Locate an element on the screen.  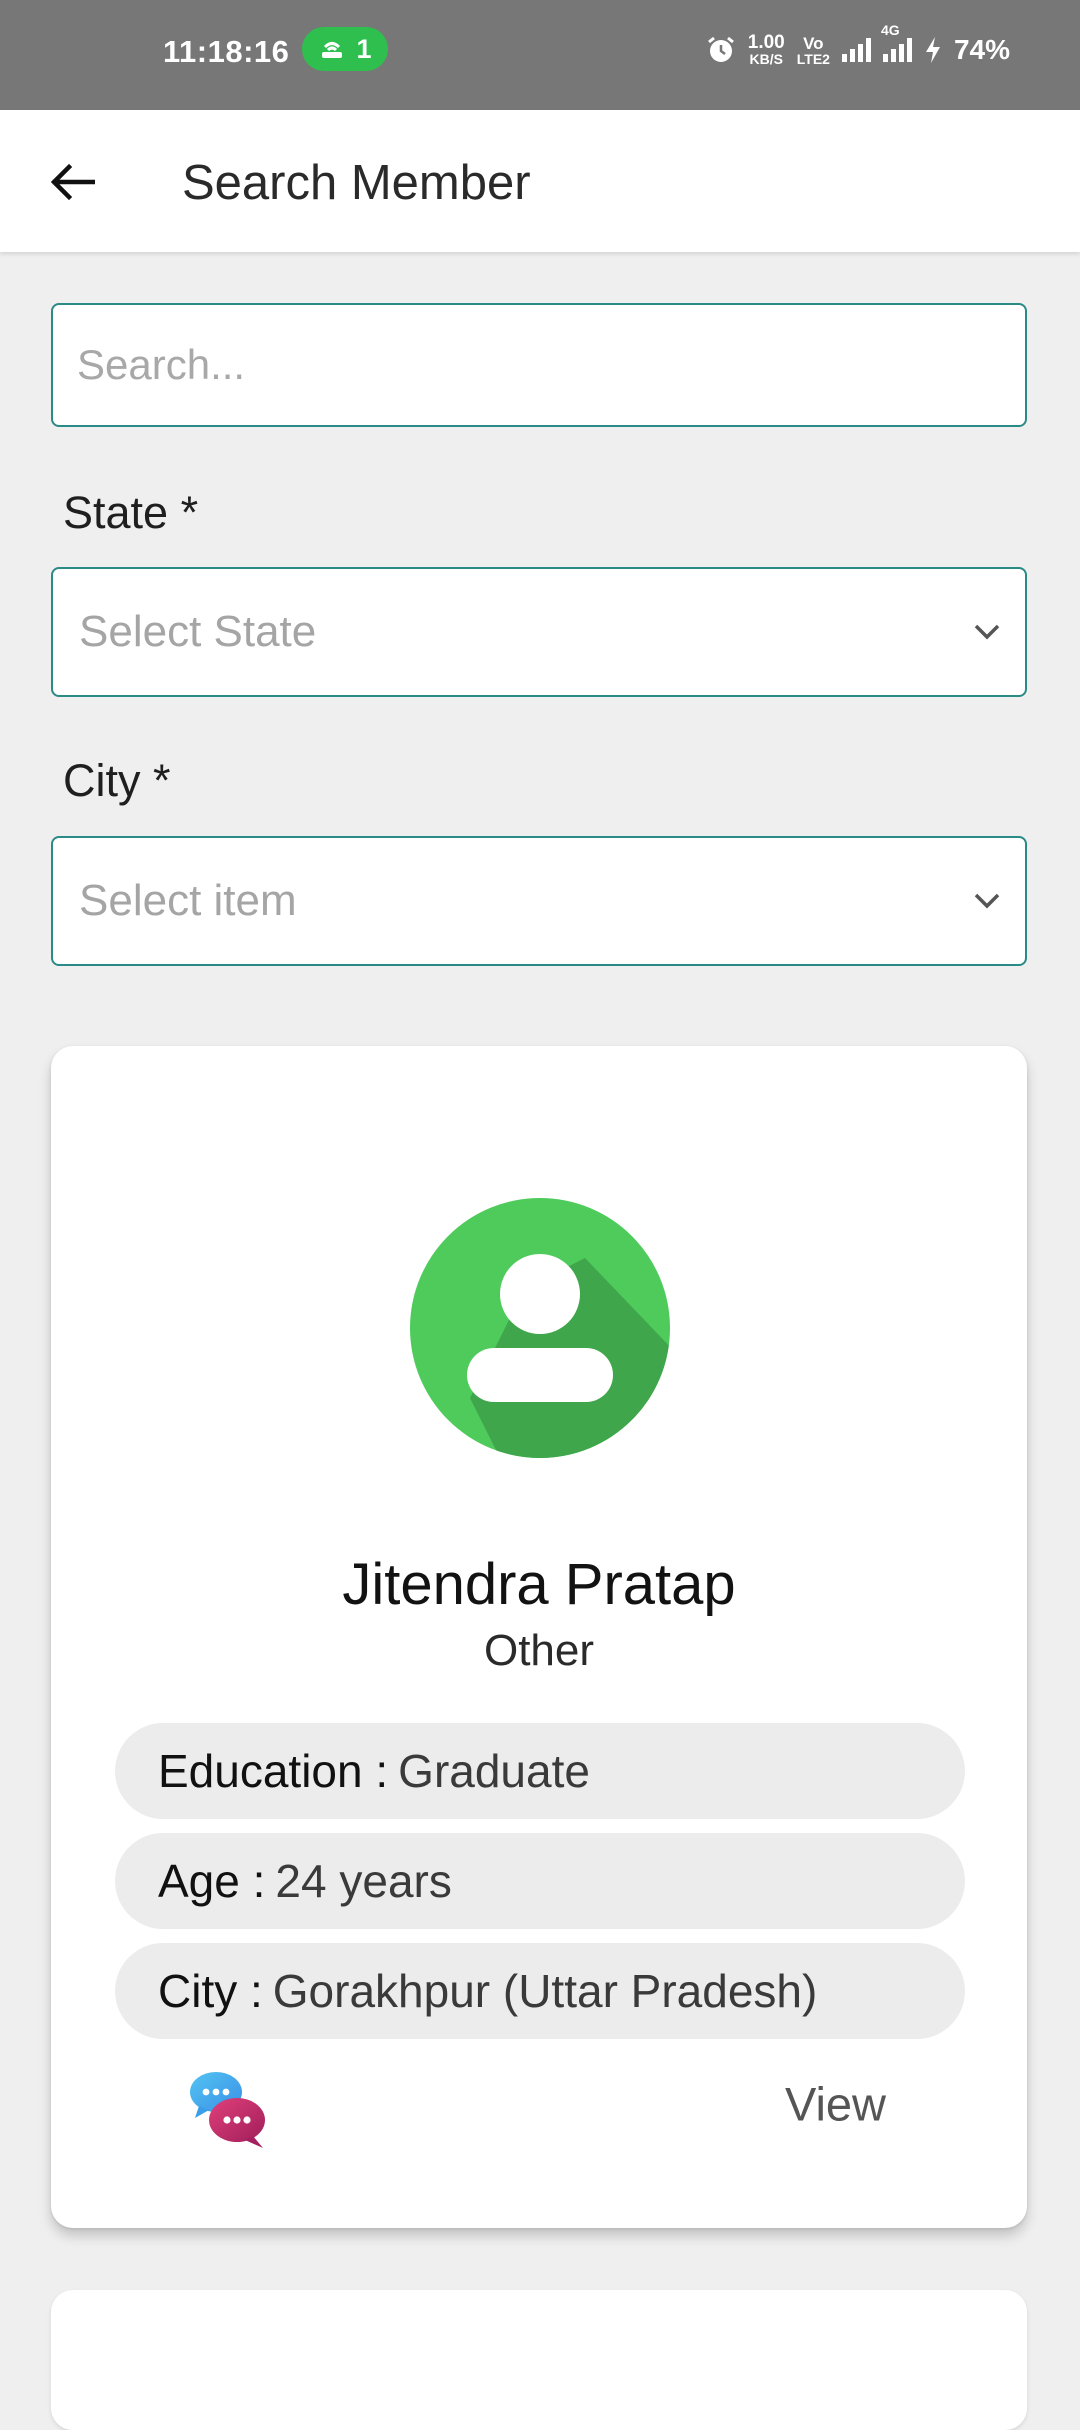
hotspot-indicator: 1 is located at coordinates (345, 49).